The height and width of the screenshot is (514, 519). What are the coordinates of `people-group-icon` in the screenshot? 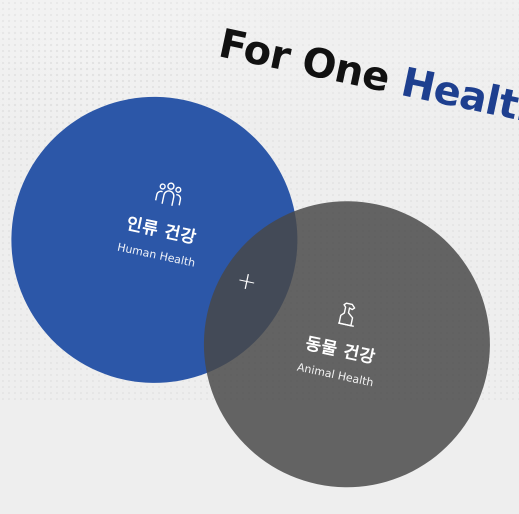 It's located at (168, 194).